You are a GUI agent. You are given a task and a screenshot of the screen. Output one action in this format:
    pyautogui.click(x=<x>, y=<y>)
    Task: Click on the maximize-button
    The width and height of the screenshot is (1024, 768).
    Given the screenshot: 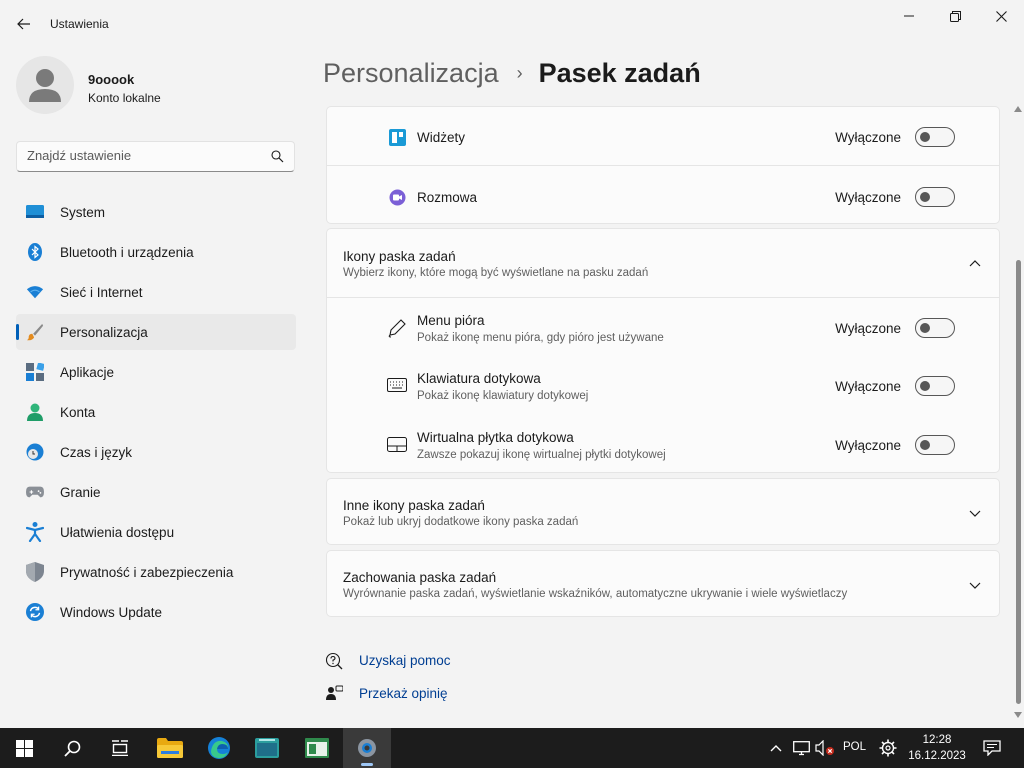 What is the action you would take?
    pyautogui.click(x=955, y=16)
    